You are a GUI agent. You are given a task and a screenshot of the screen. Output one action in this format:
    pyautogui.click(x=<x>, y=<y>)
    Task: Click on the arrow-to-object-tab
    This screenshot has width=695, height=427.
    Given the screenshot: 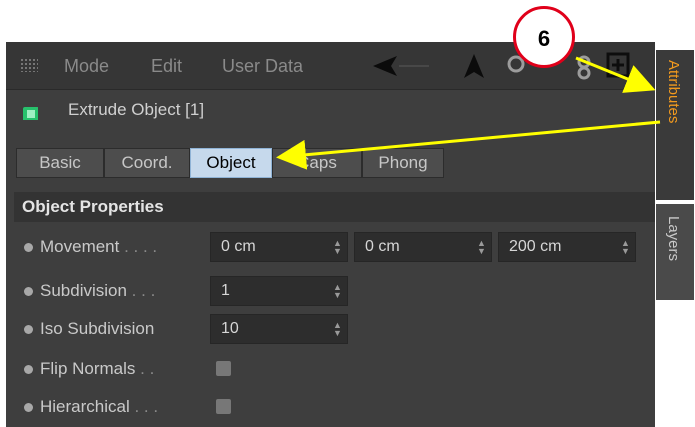 What is the action you would take?
    pyautogui.click(x=468, y=145)
    